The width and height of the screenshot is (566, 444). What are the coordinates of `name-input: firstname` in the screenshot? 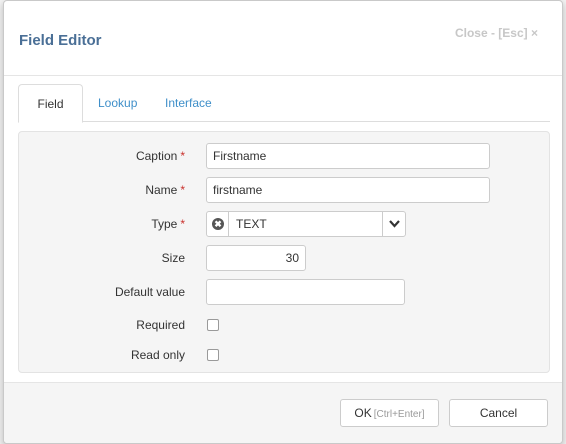 It's located at (348, 190).